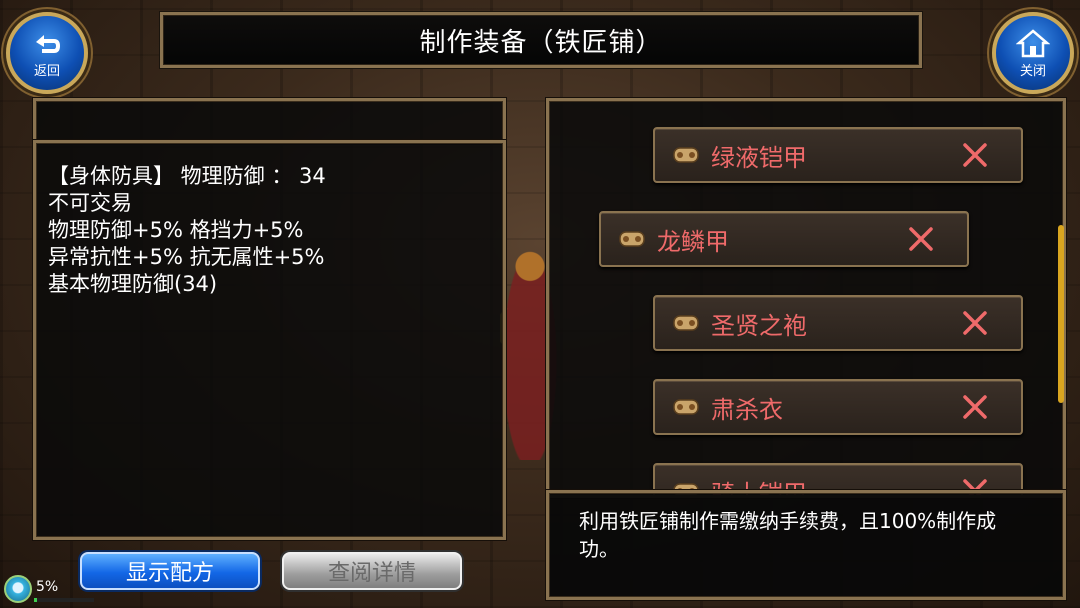 This screenshot has height=608, width=1080. What do you see at coordinates (90, 203) in the screenshot?
I see `item-info-line: 不可交易` at bounding box center [90, 203].